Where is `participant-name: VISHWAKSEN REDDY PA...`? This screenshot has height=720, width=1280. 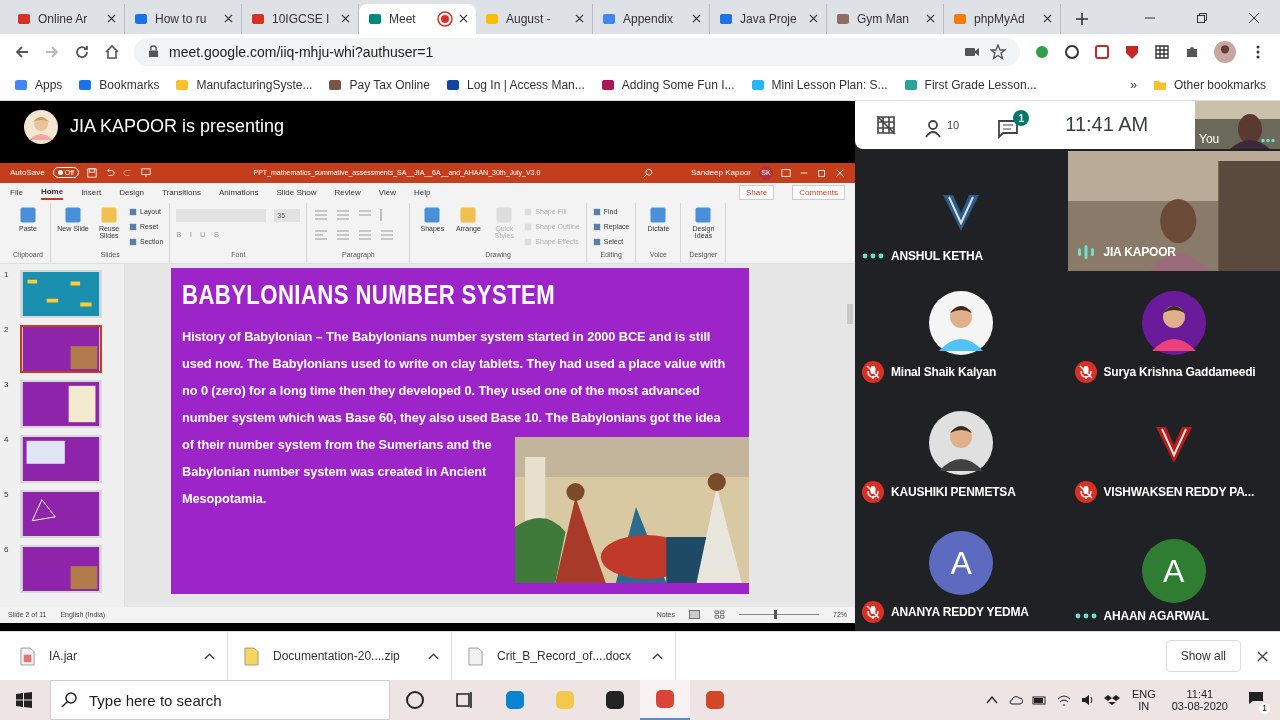
participant-name: VISHWAKSEN REDDY PA... is located at coordinates (1179, 491).